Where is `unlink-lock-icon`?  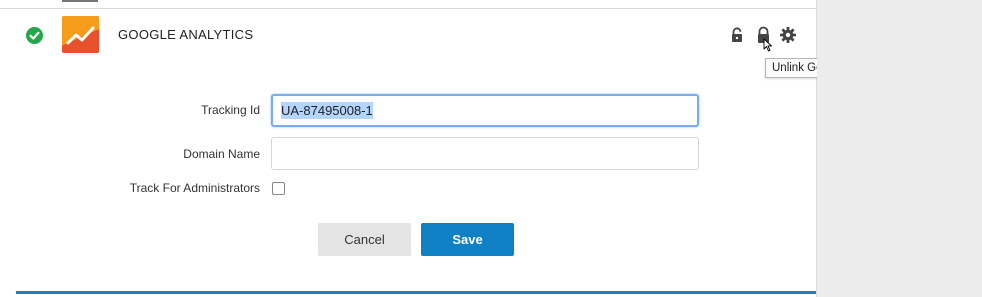
unlink-lock-icon is located at coordinates (764, 39).